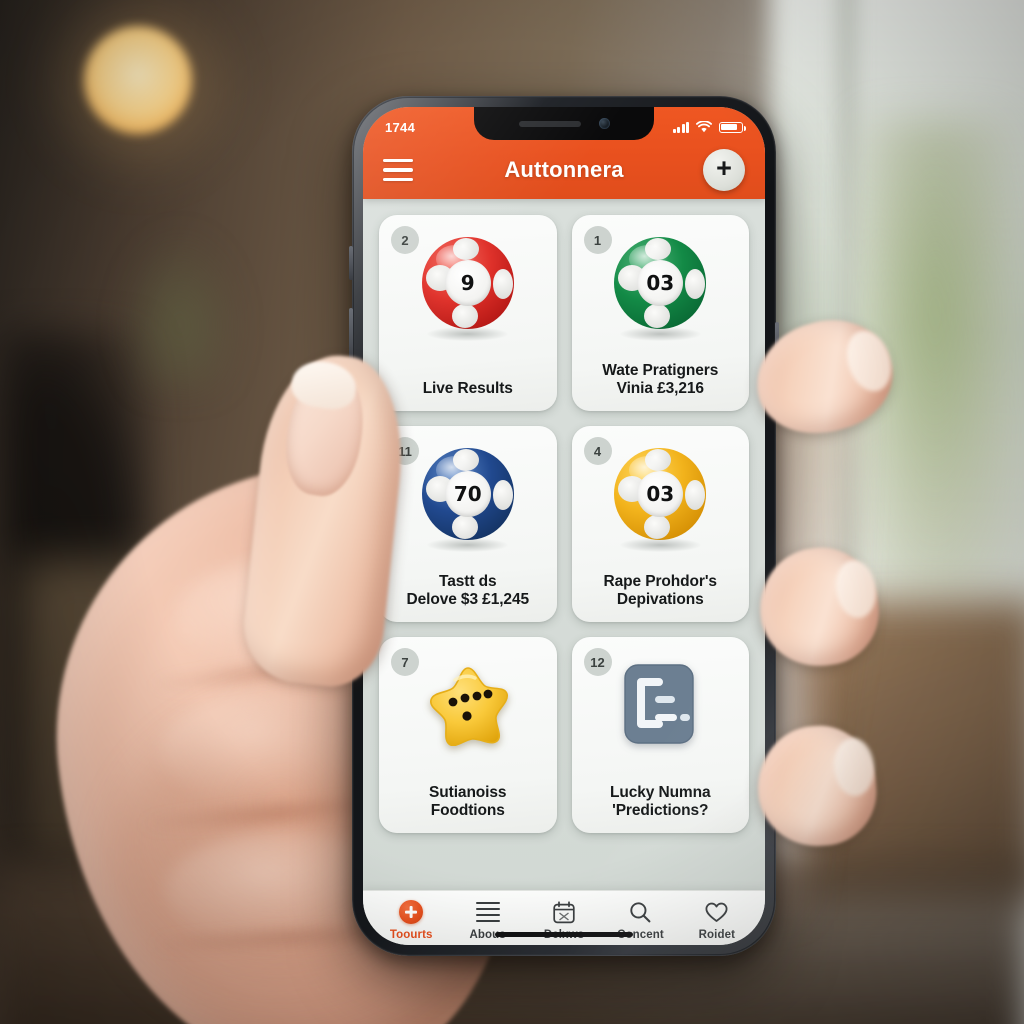 The width and height of the screenshot is (1024, 1024). I want to click on card-label-line2: 'Predictions?, so click(660, 811).